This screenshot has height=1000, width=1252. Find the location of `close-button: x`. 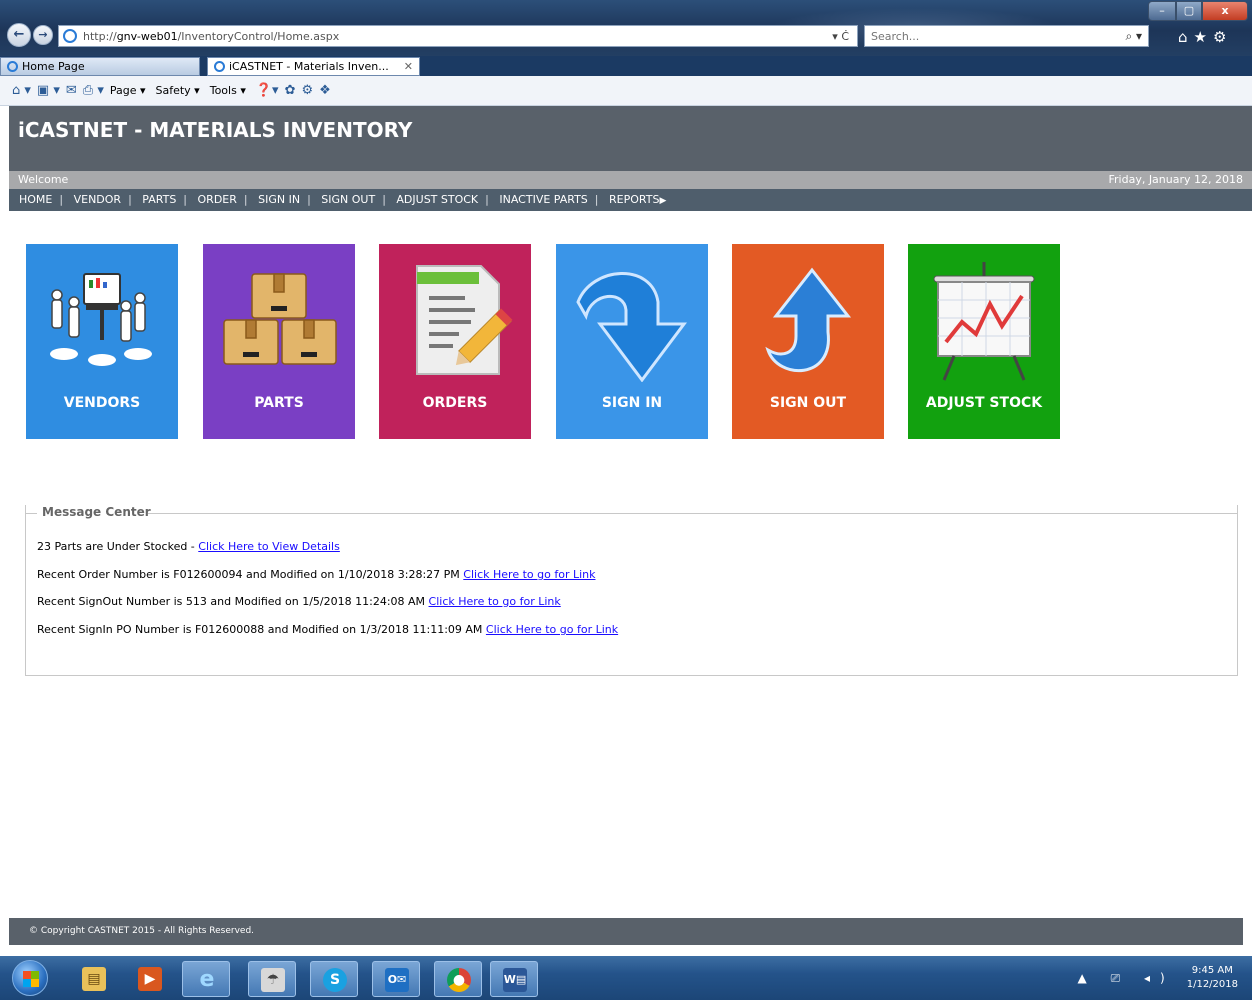

close-button: x is located at coordinates (1225, 11).